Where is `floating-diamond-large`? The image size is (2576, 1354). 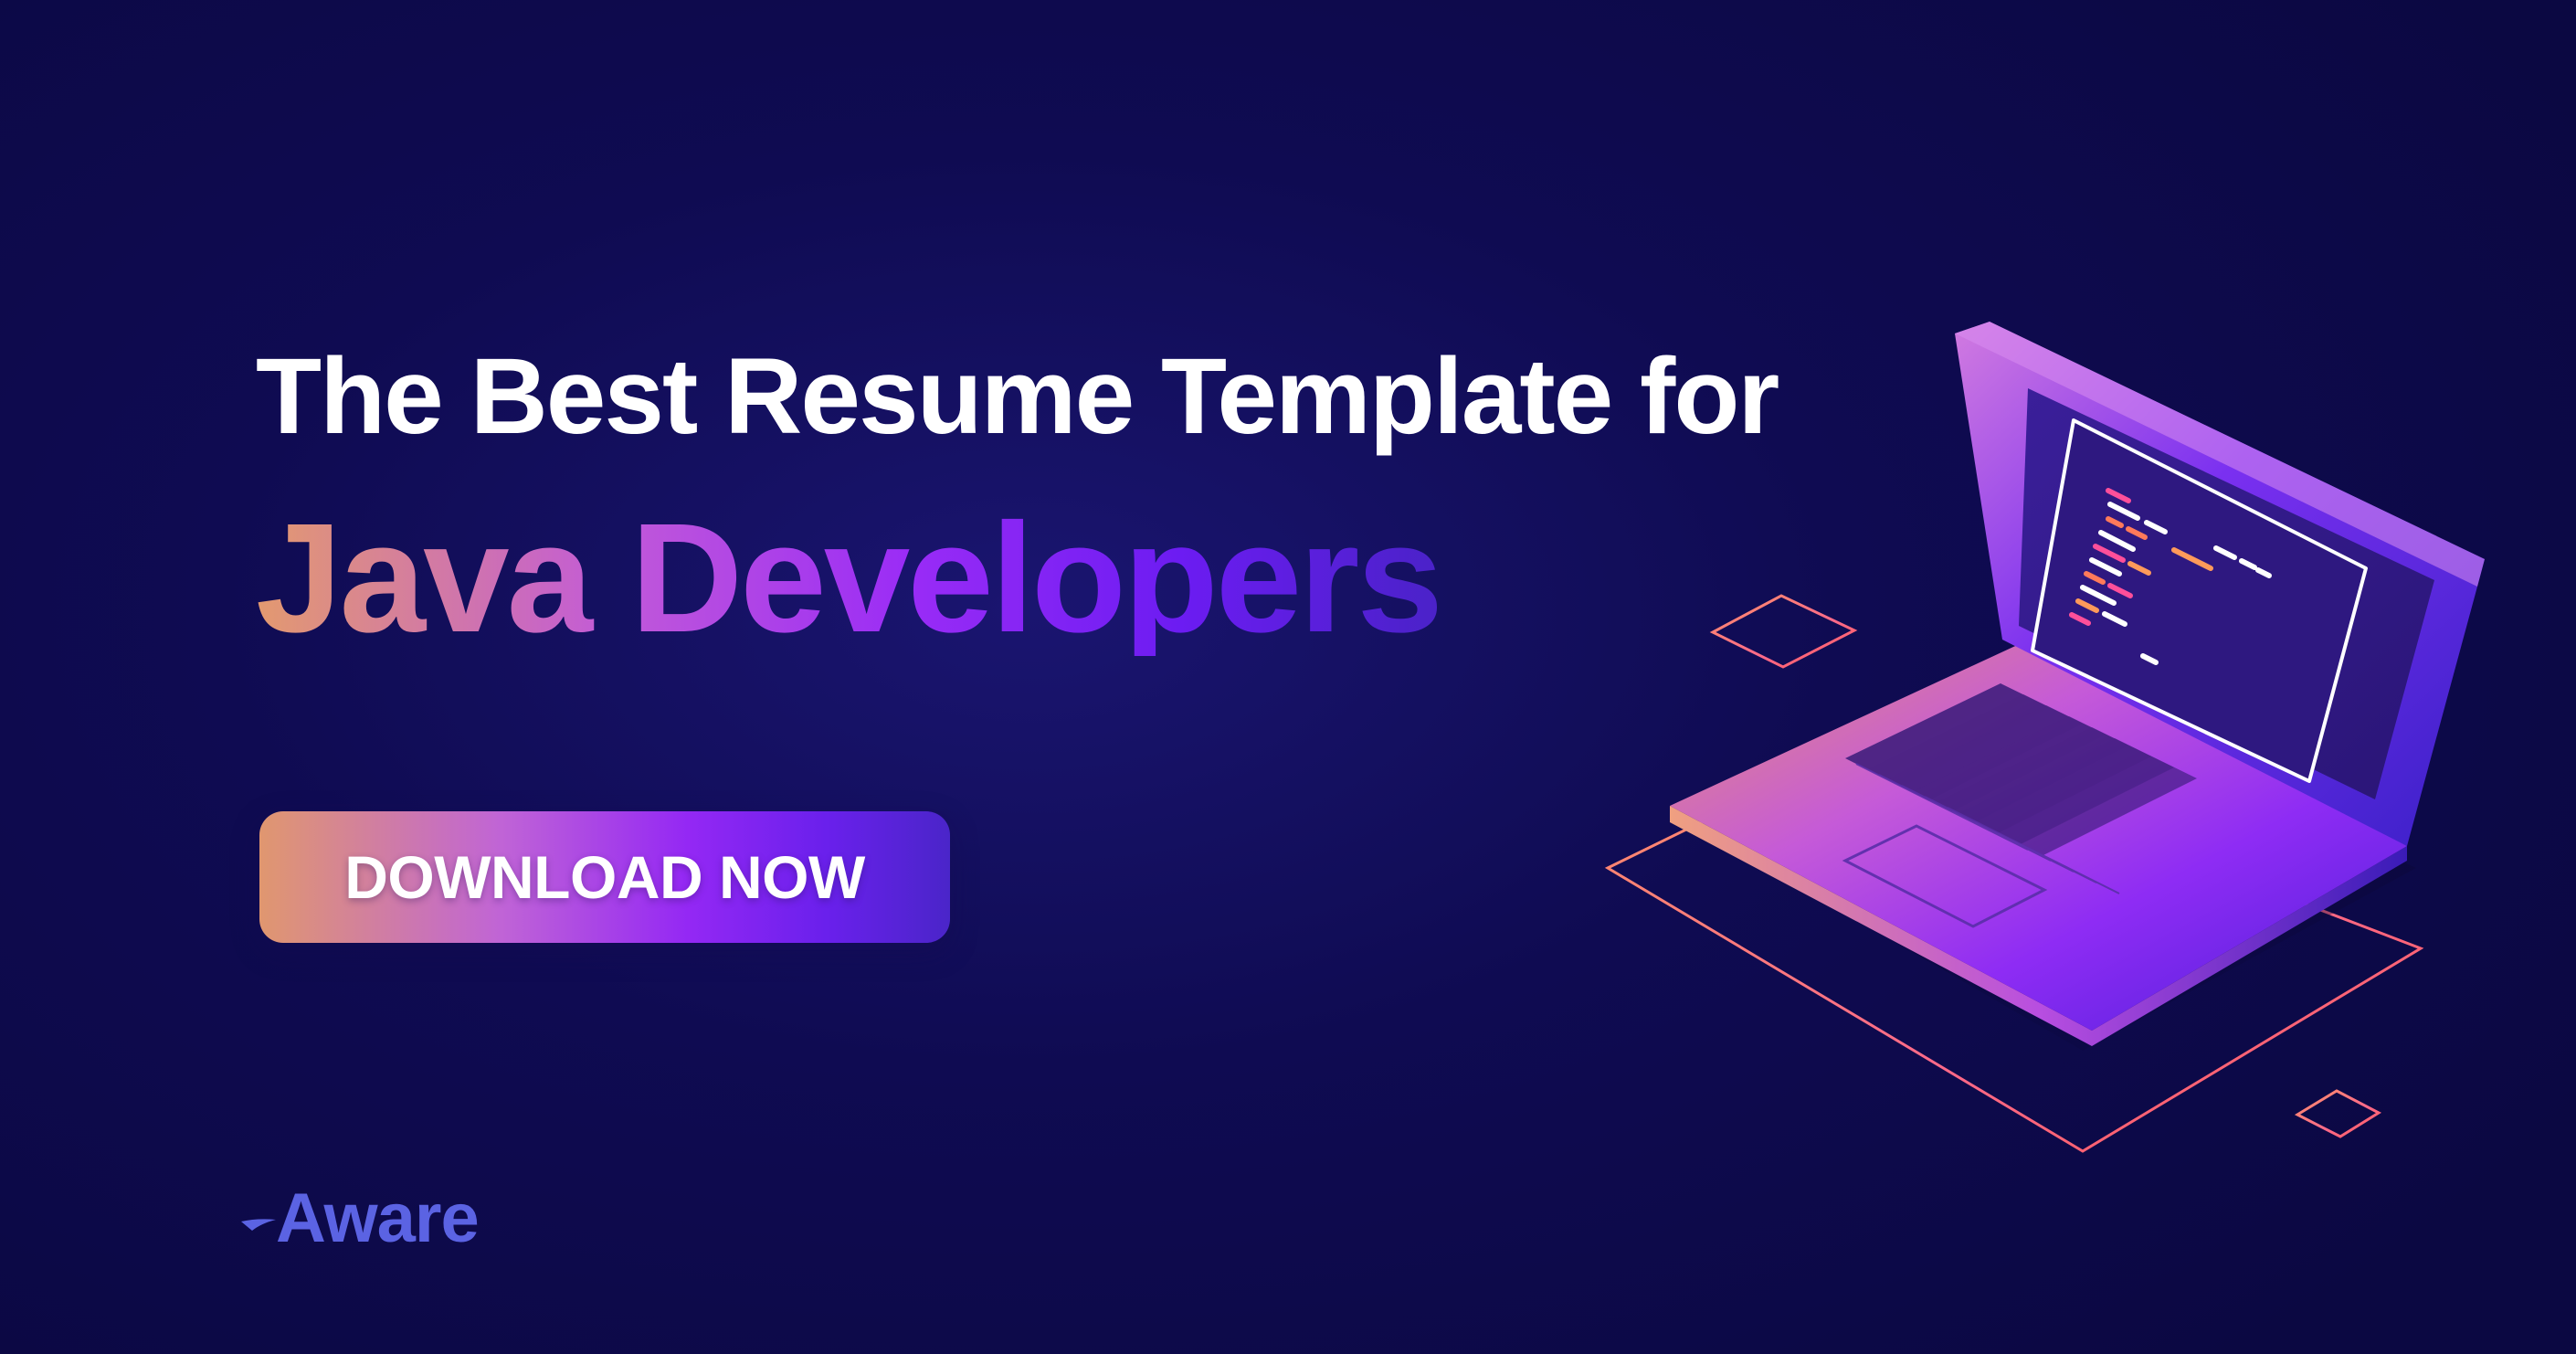
floating-diamond-large is located at coordinates (1784, 631).